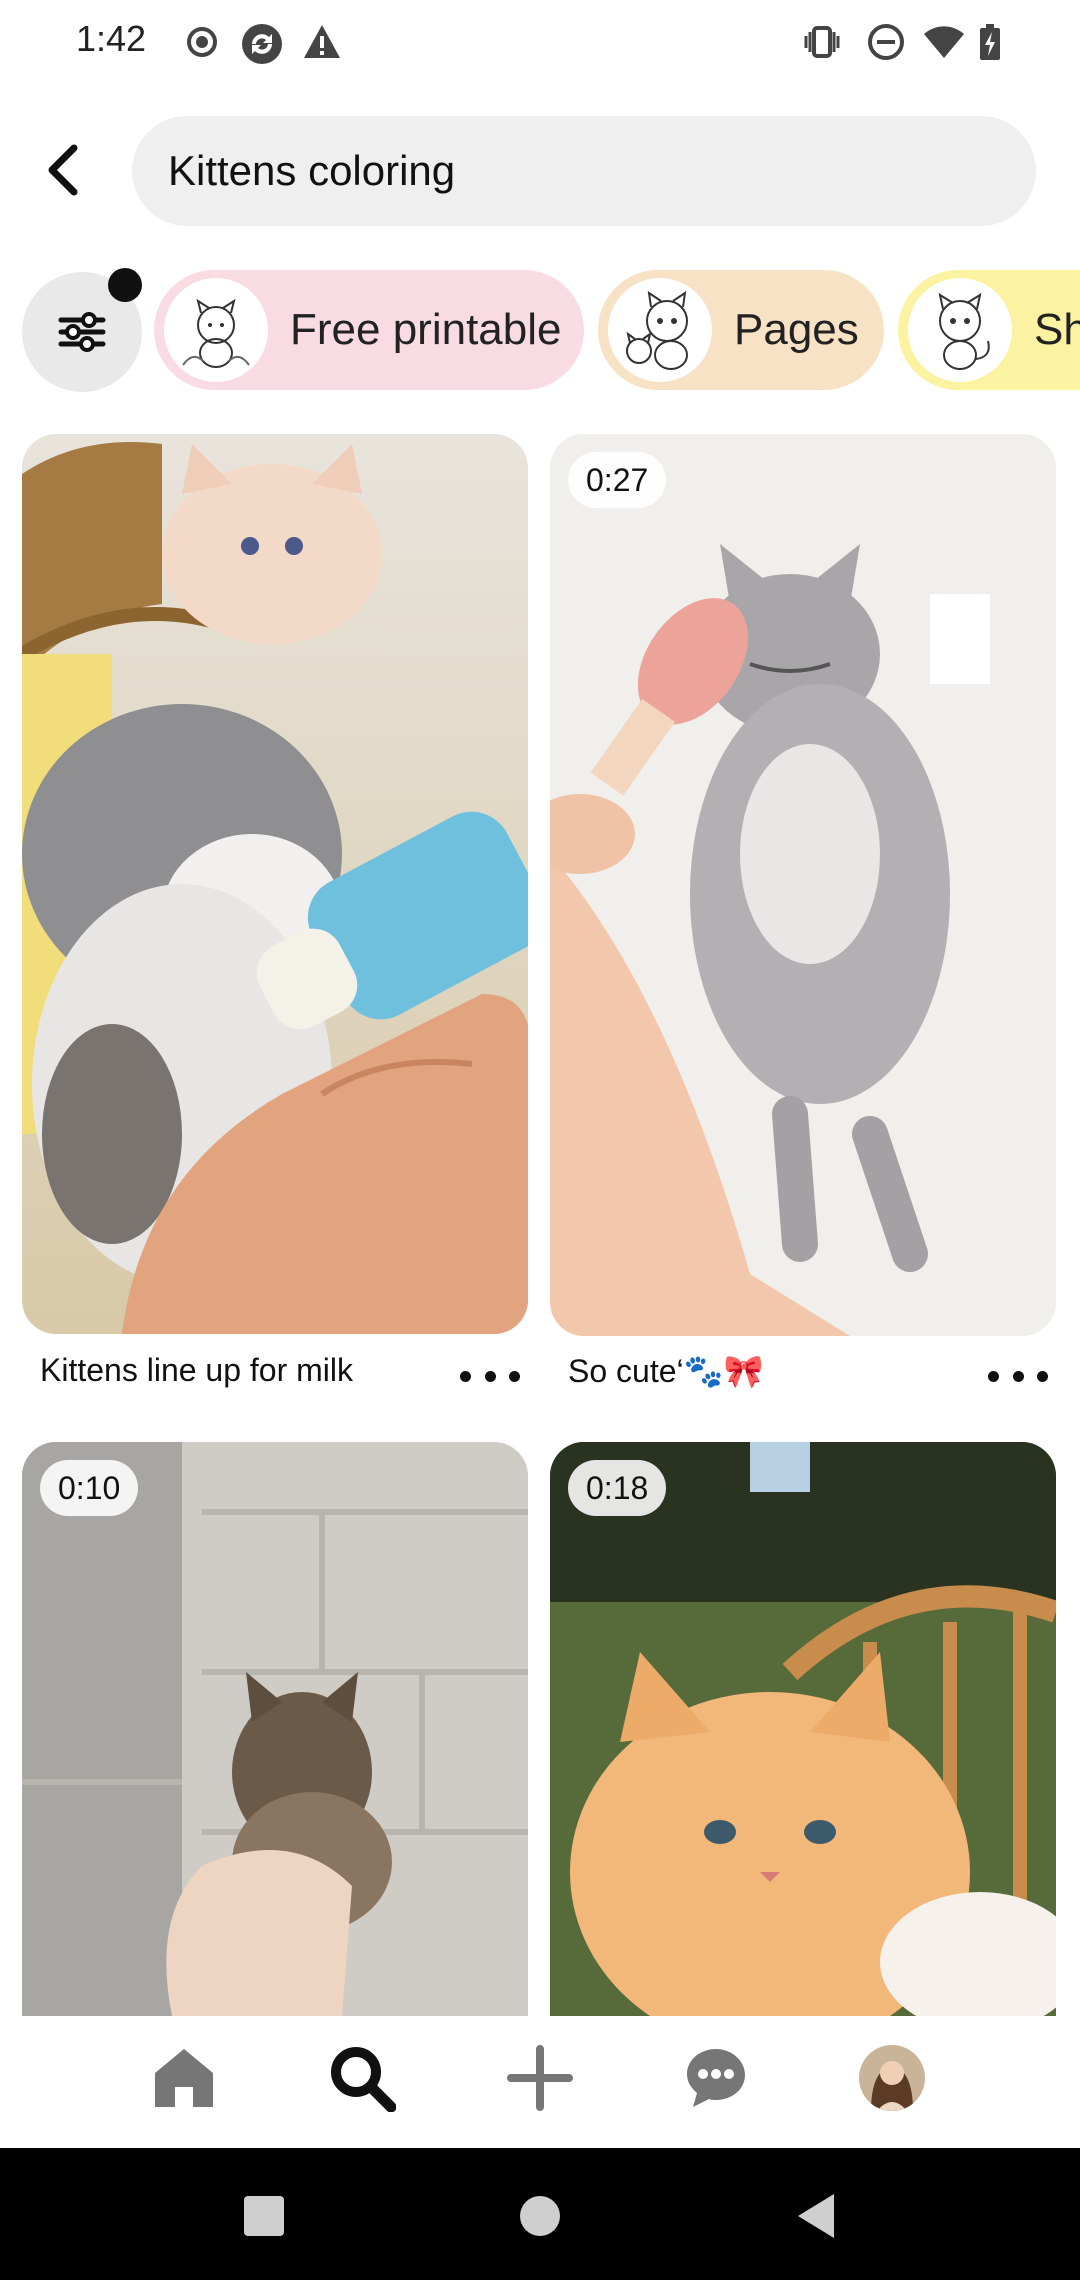  I want to click on sync-icon, so click(262, 44).